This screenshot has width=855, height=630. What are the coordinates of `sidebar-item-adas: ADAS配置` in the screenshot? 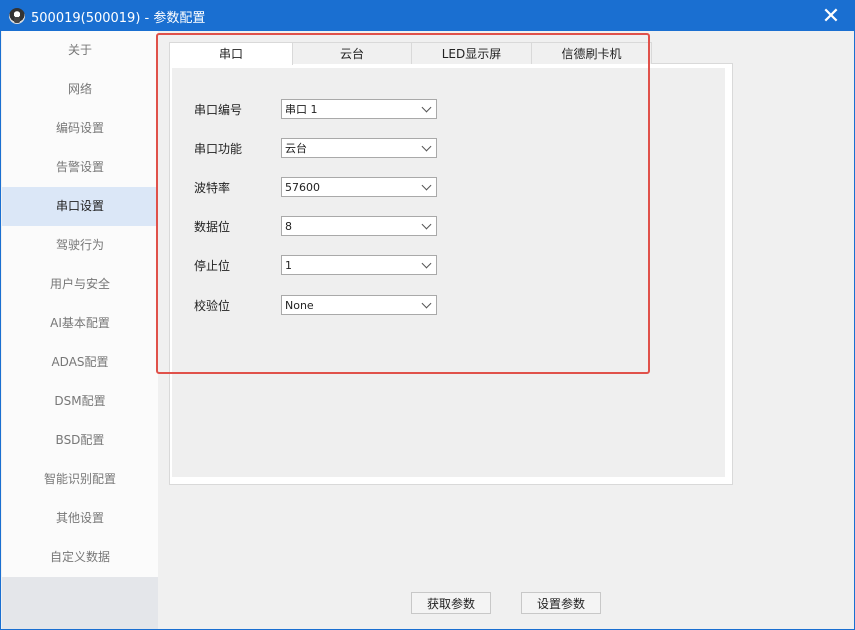 It's located at (80, 362).